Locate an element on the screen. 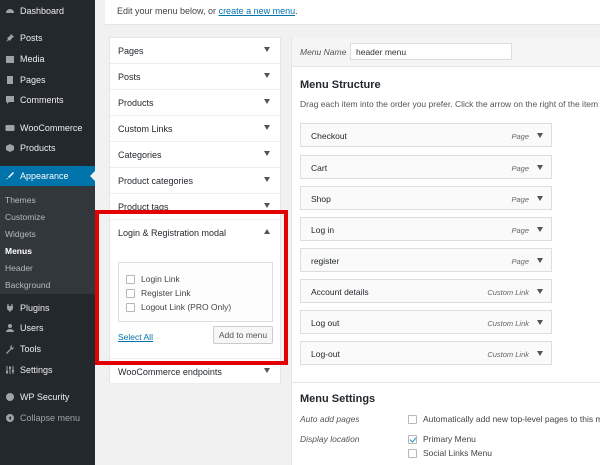 The height and width of the screenshot is (465, 600). sidebar-item-pages: Pages is located at coordinates (47, 80).